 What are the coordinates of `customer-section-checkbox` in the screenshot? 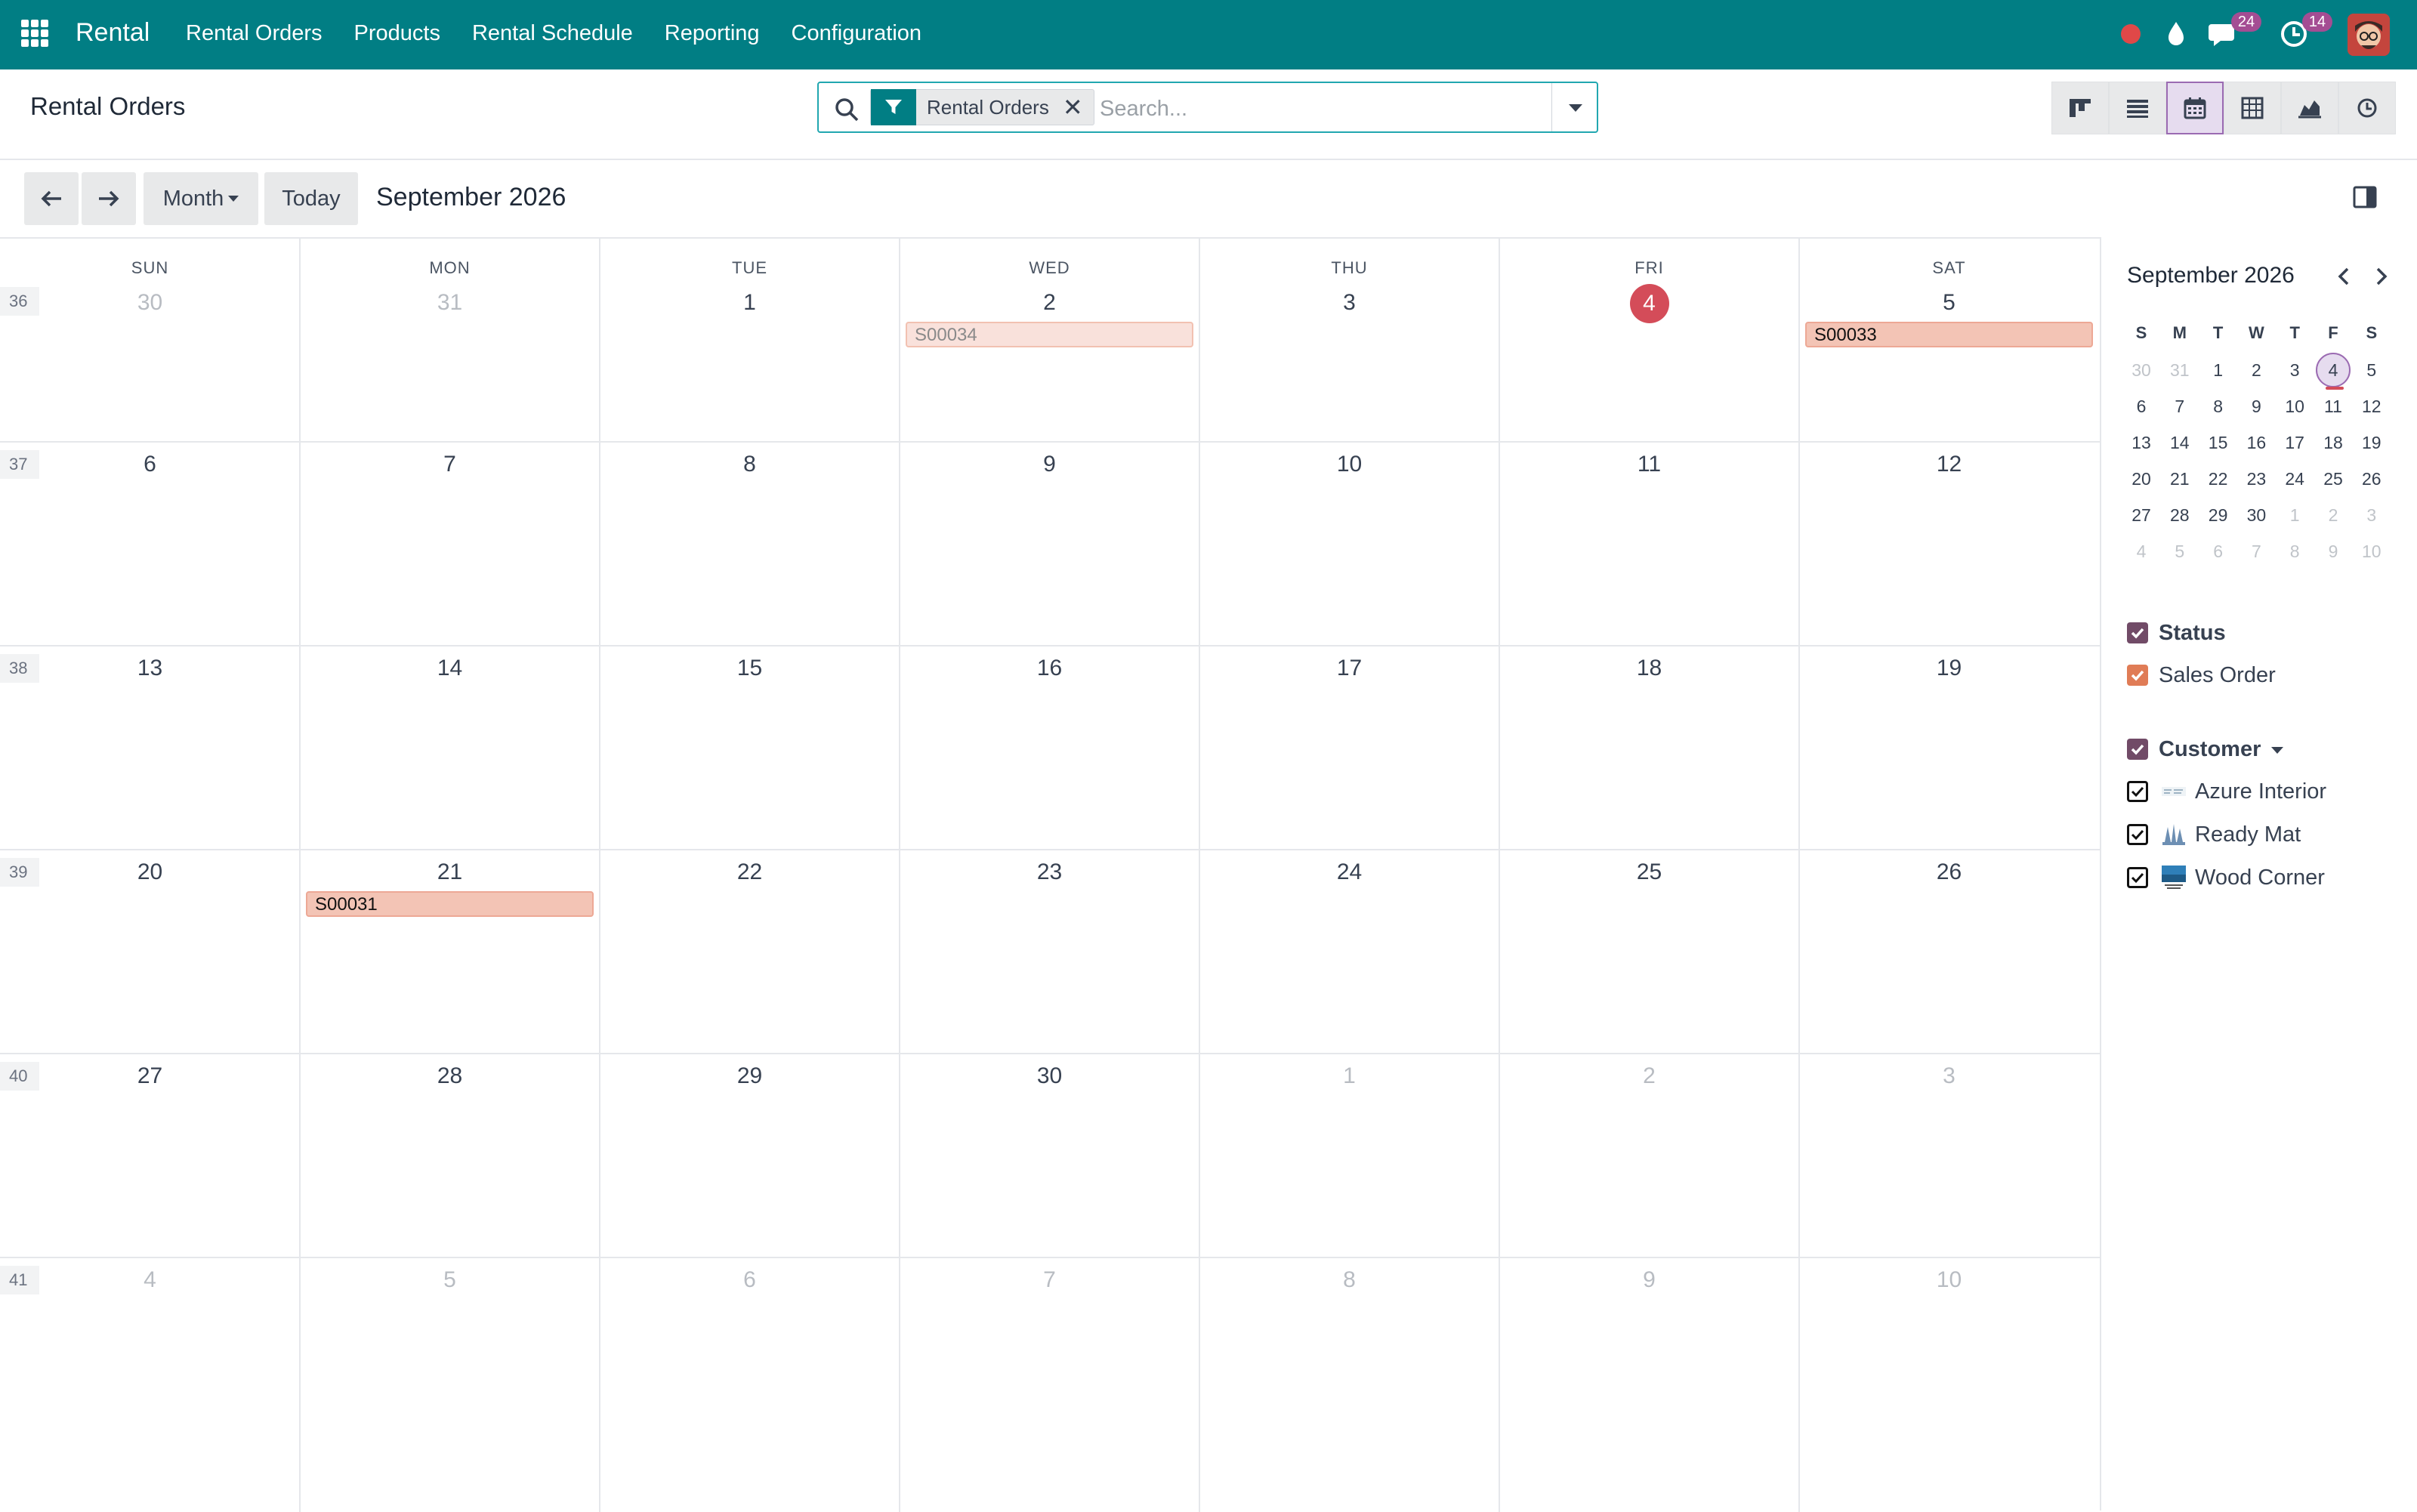 It's located at (2137, 749).